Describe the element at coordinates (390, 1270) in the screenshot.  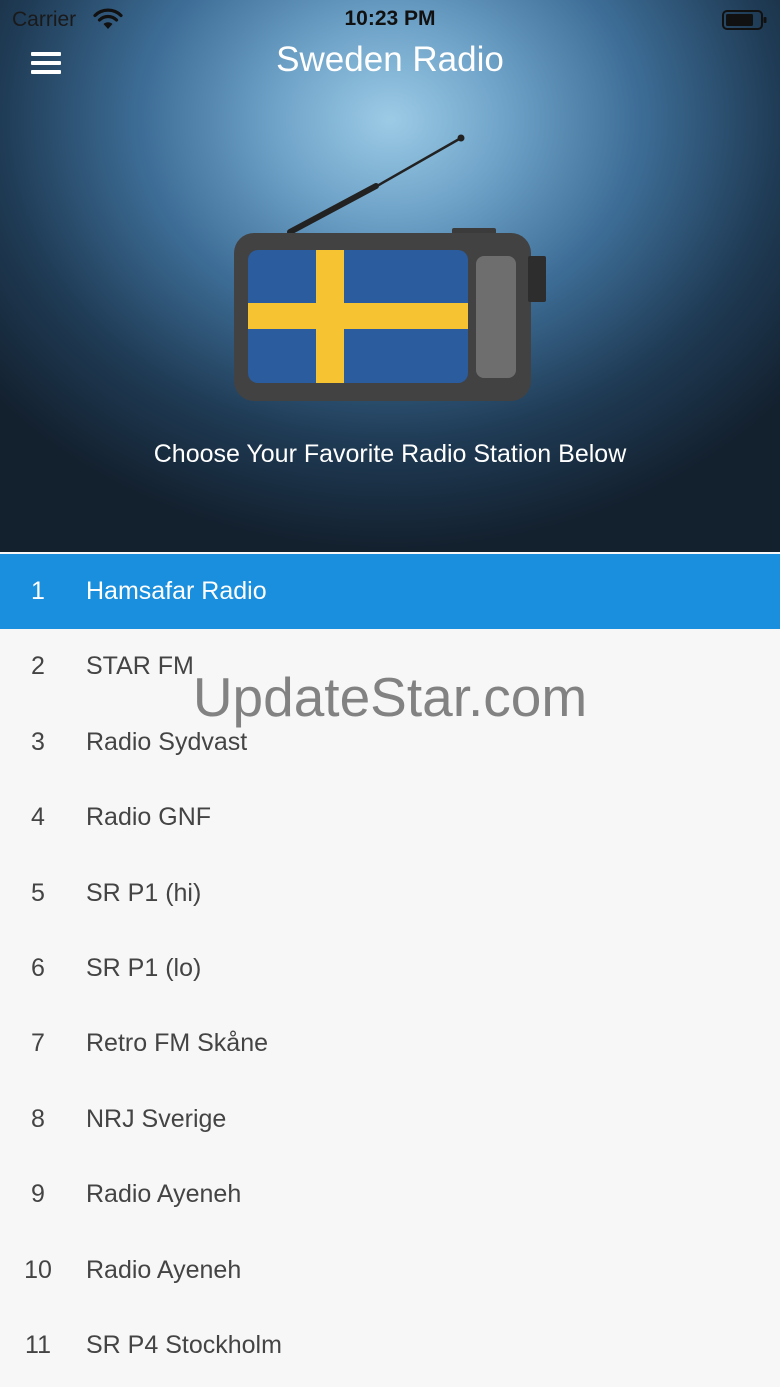
I see `station-row: 10 Radio Ayeneh` at that location.